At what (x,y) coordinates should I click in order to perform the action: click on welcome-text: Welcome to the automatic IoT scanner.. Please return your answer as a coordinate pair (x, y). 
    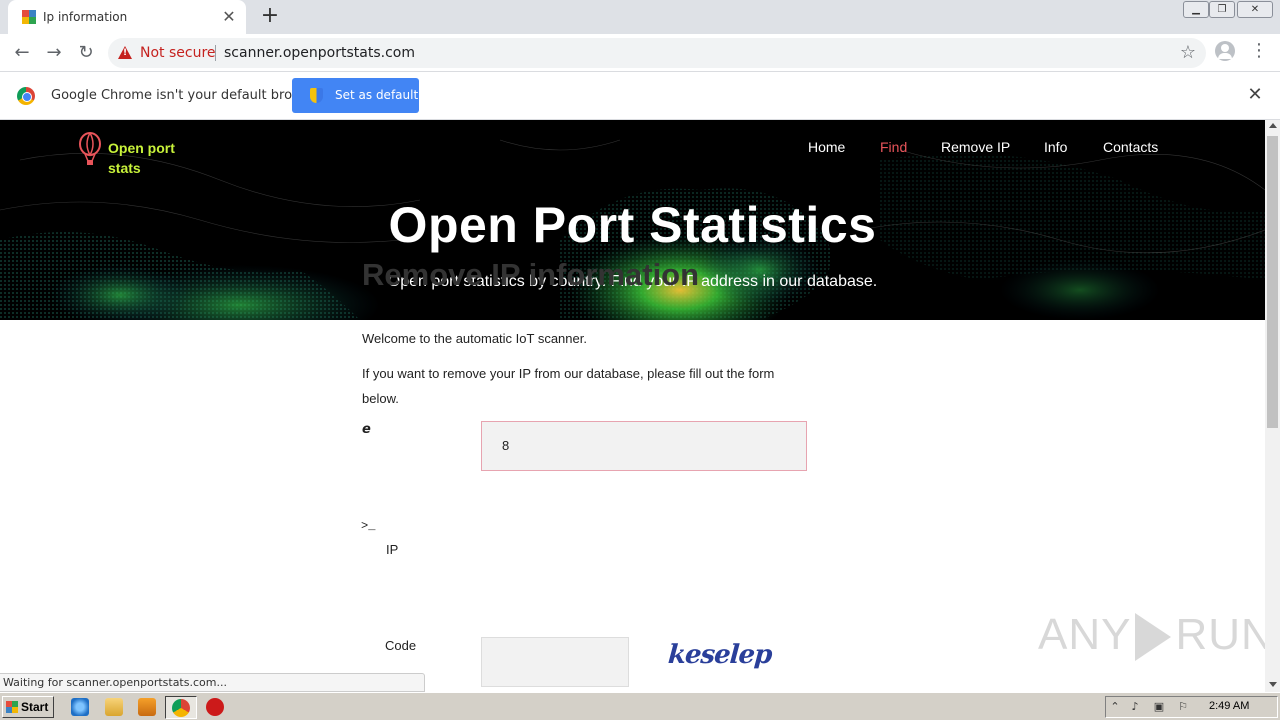
    Looking at the image, I should click on (474, 338).